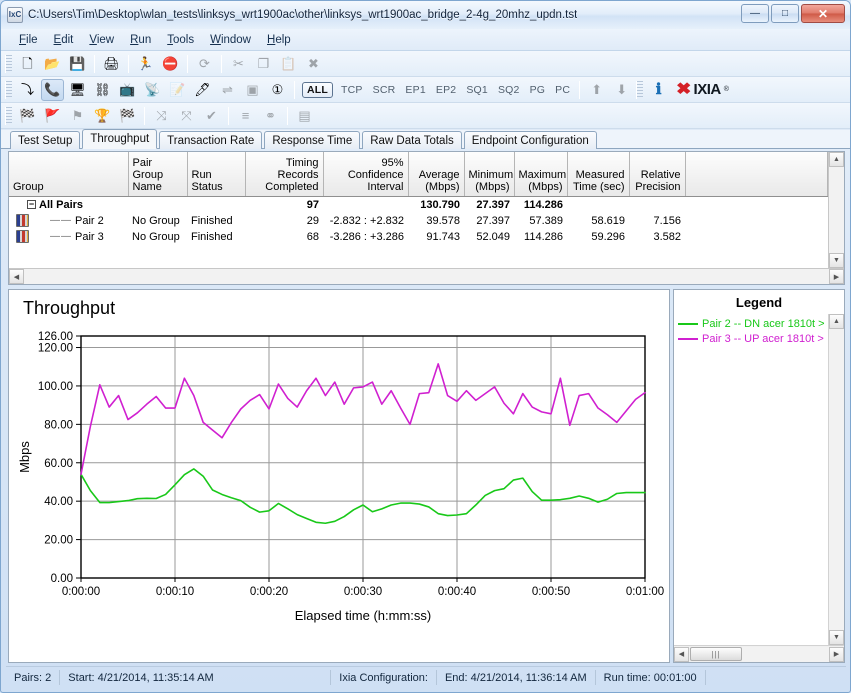 The width and height of the screenshot is (851, 693). I want to click on tab-endpoint-configuration: Endpoint Configuration, so click(530, 140).